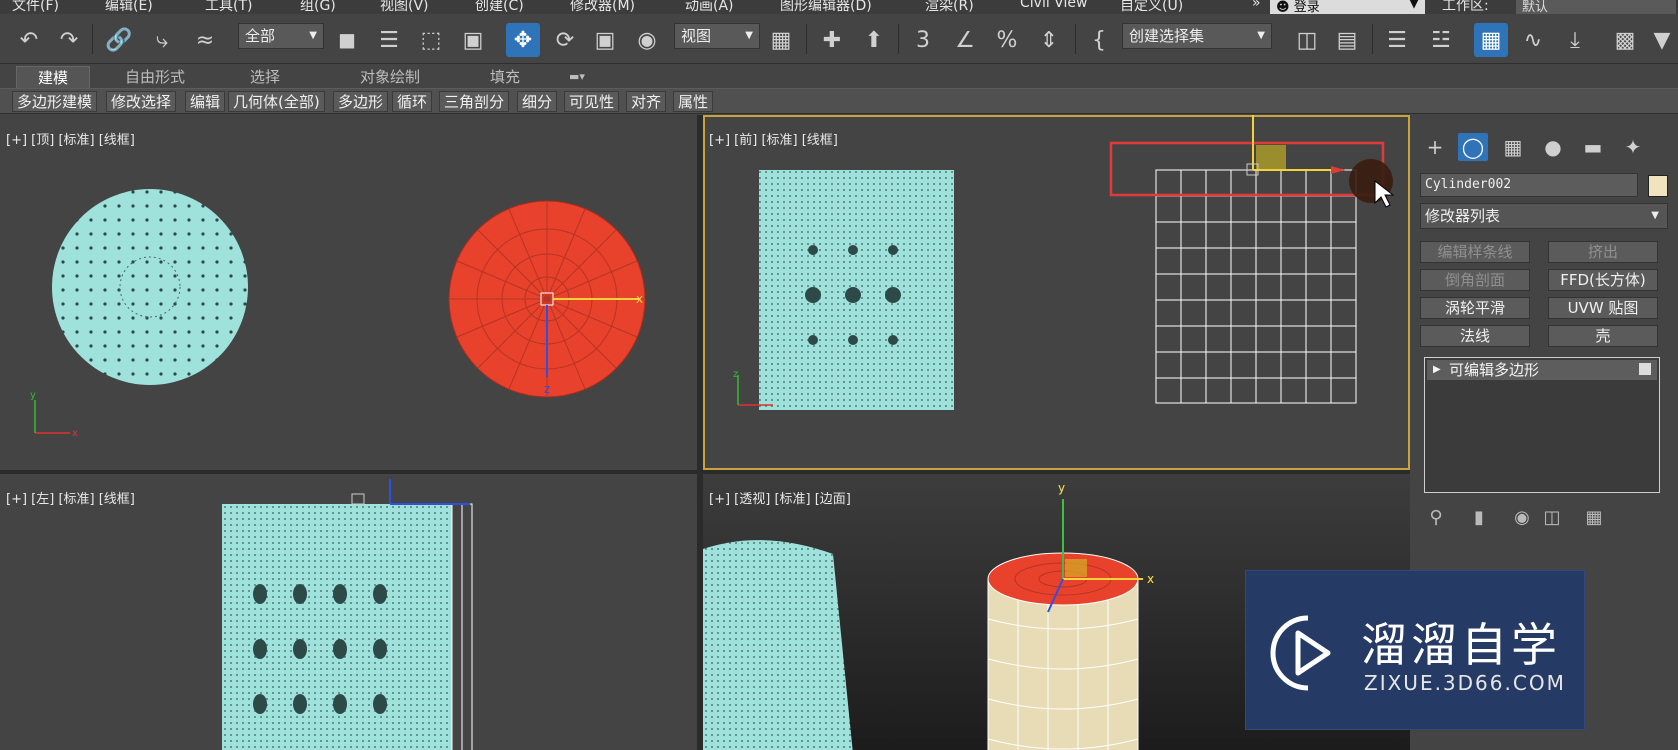 Image resolution: width=1678 pixels, height=750 pixels. I want to click on modifier-turbosmooth-button: 涡轮平滑, so click(1475, 308).